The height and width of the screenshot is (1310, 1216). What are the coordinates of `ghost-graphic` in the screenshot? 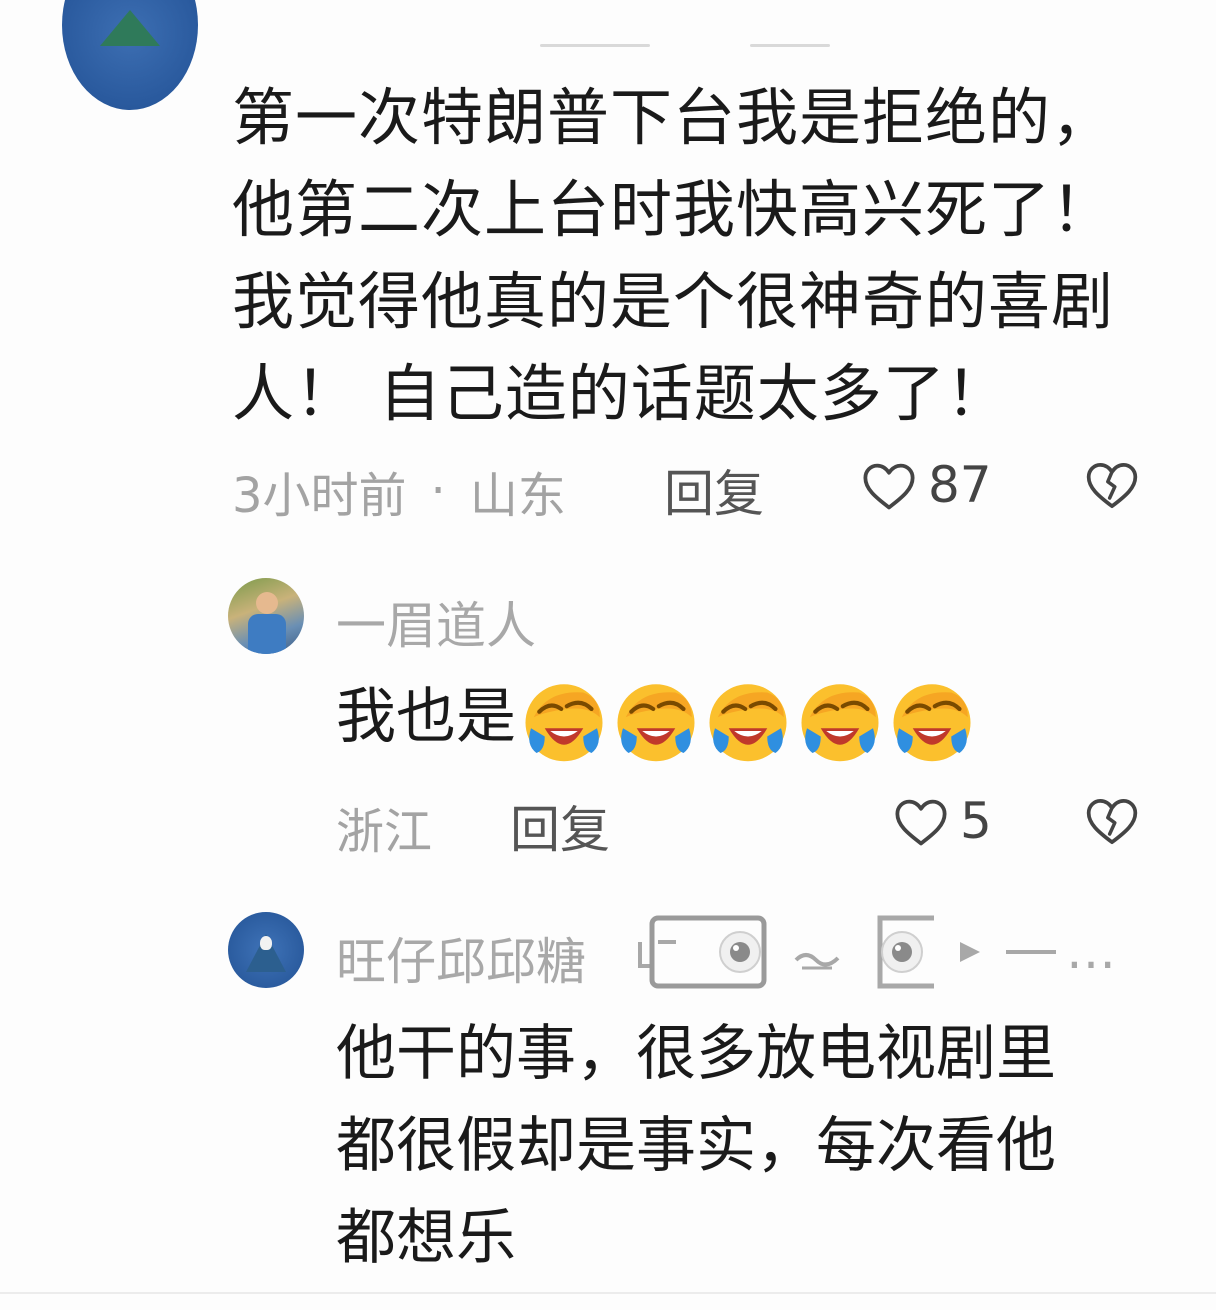 It's located at (266, 943).